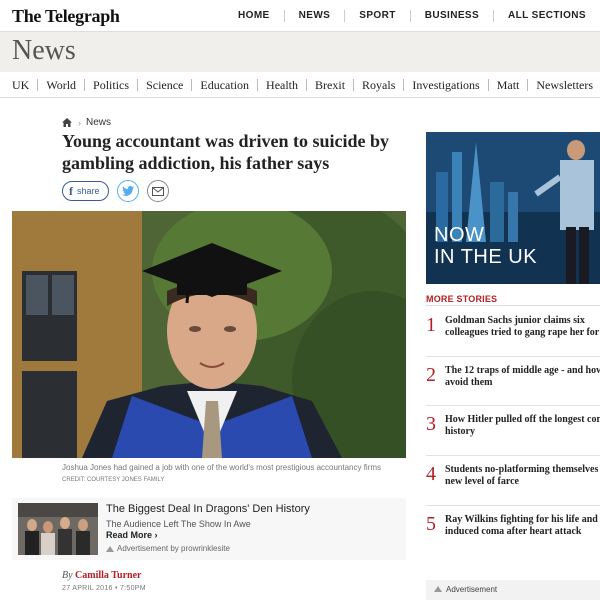 Image resolution: width=600 pixels, height=600 pixels. I want to click on story-number: 1, so click(431, 325).